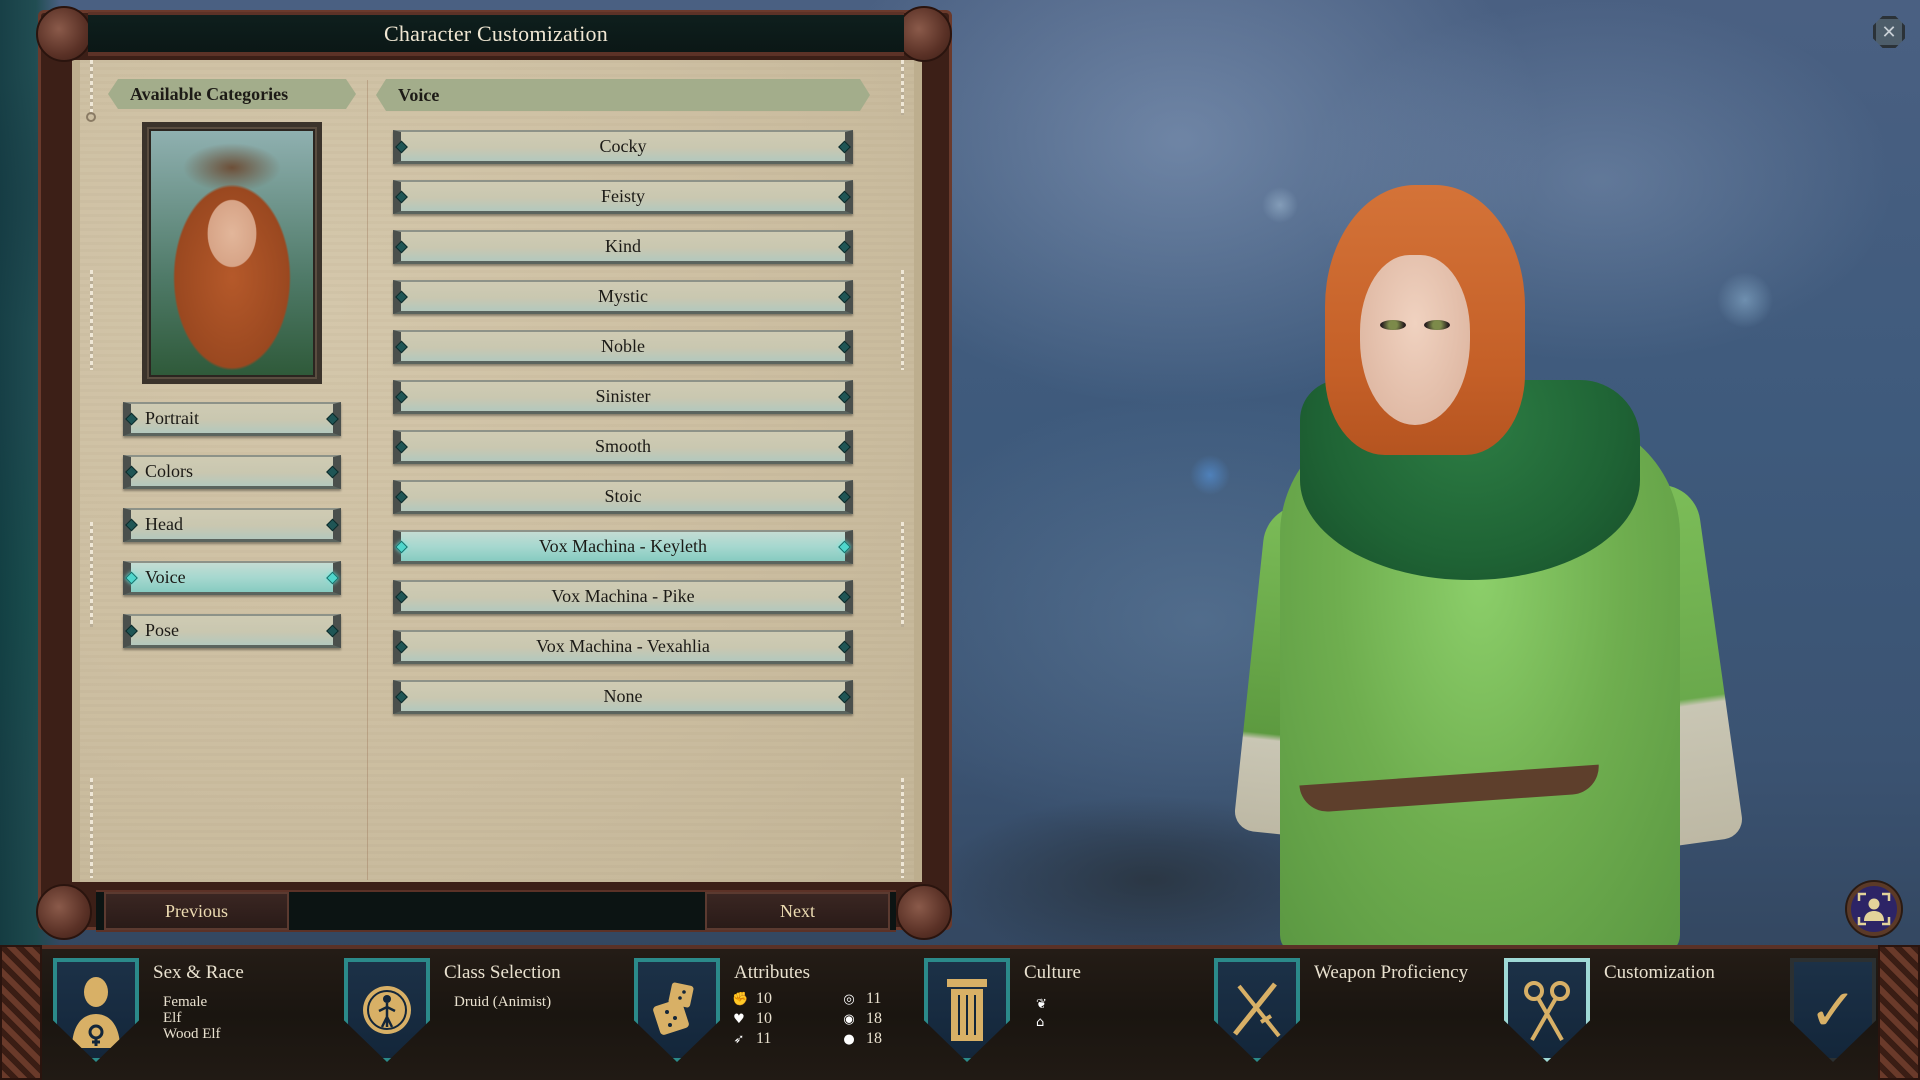 This screenshot has height=1080, width=1920. I want to click on step-title: Culture, so click(1052, 972).